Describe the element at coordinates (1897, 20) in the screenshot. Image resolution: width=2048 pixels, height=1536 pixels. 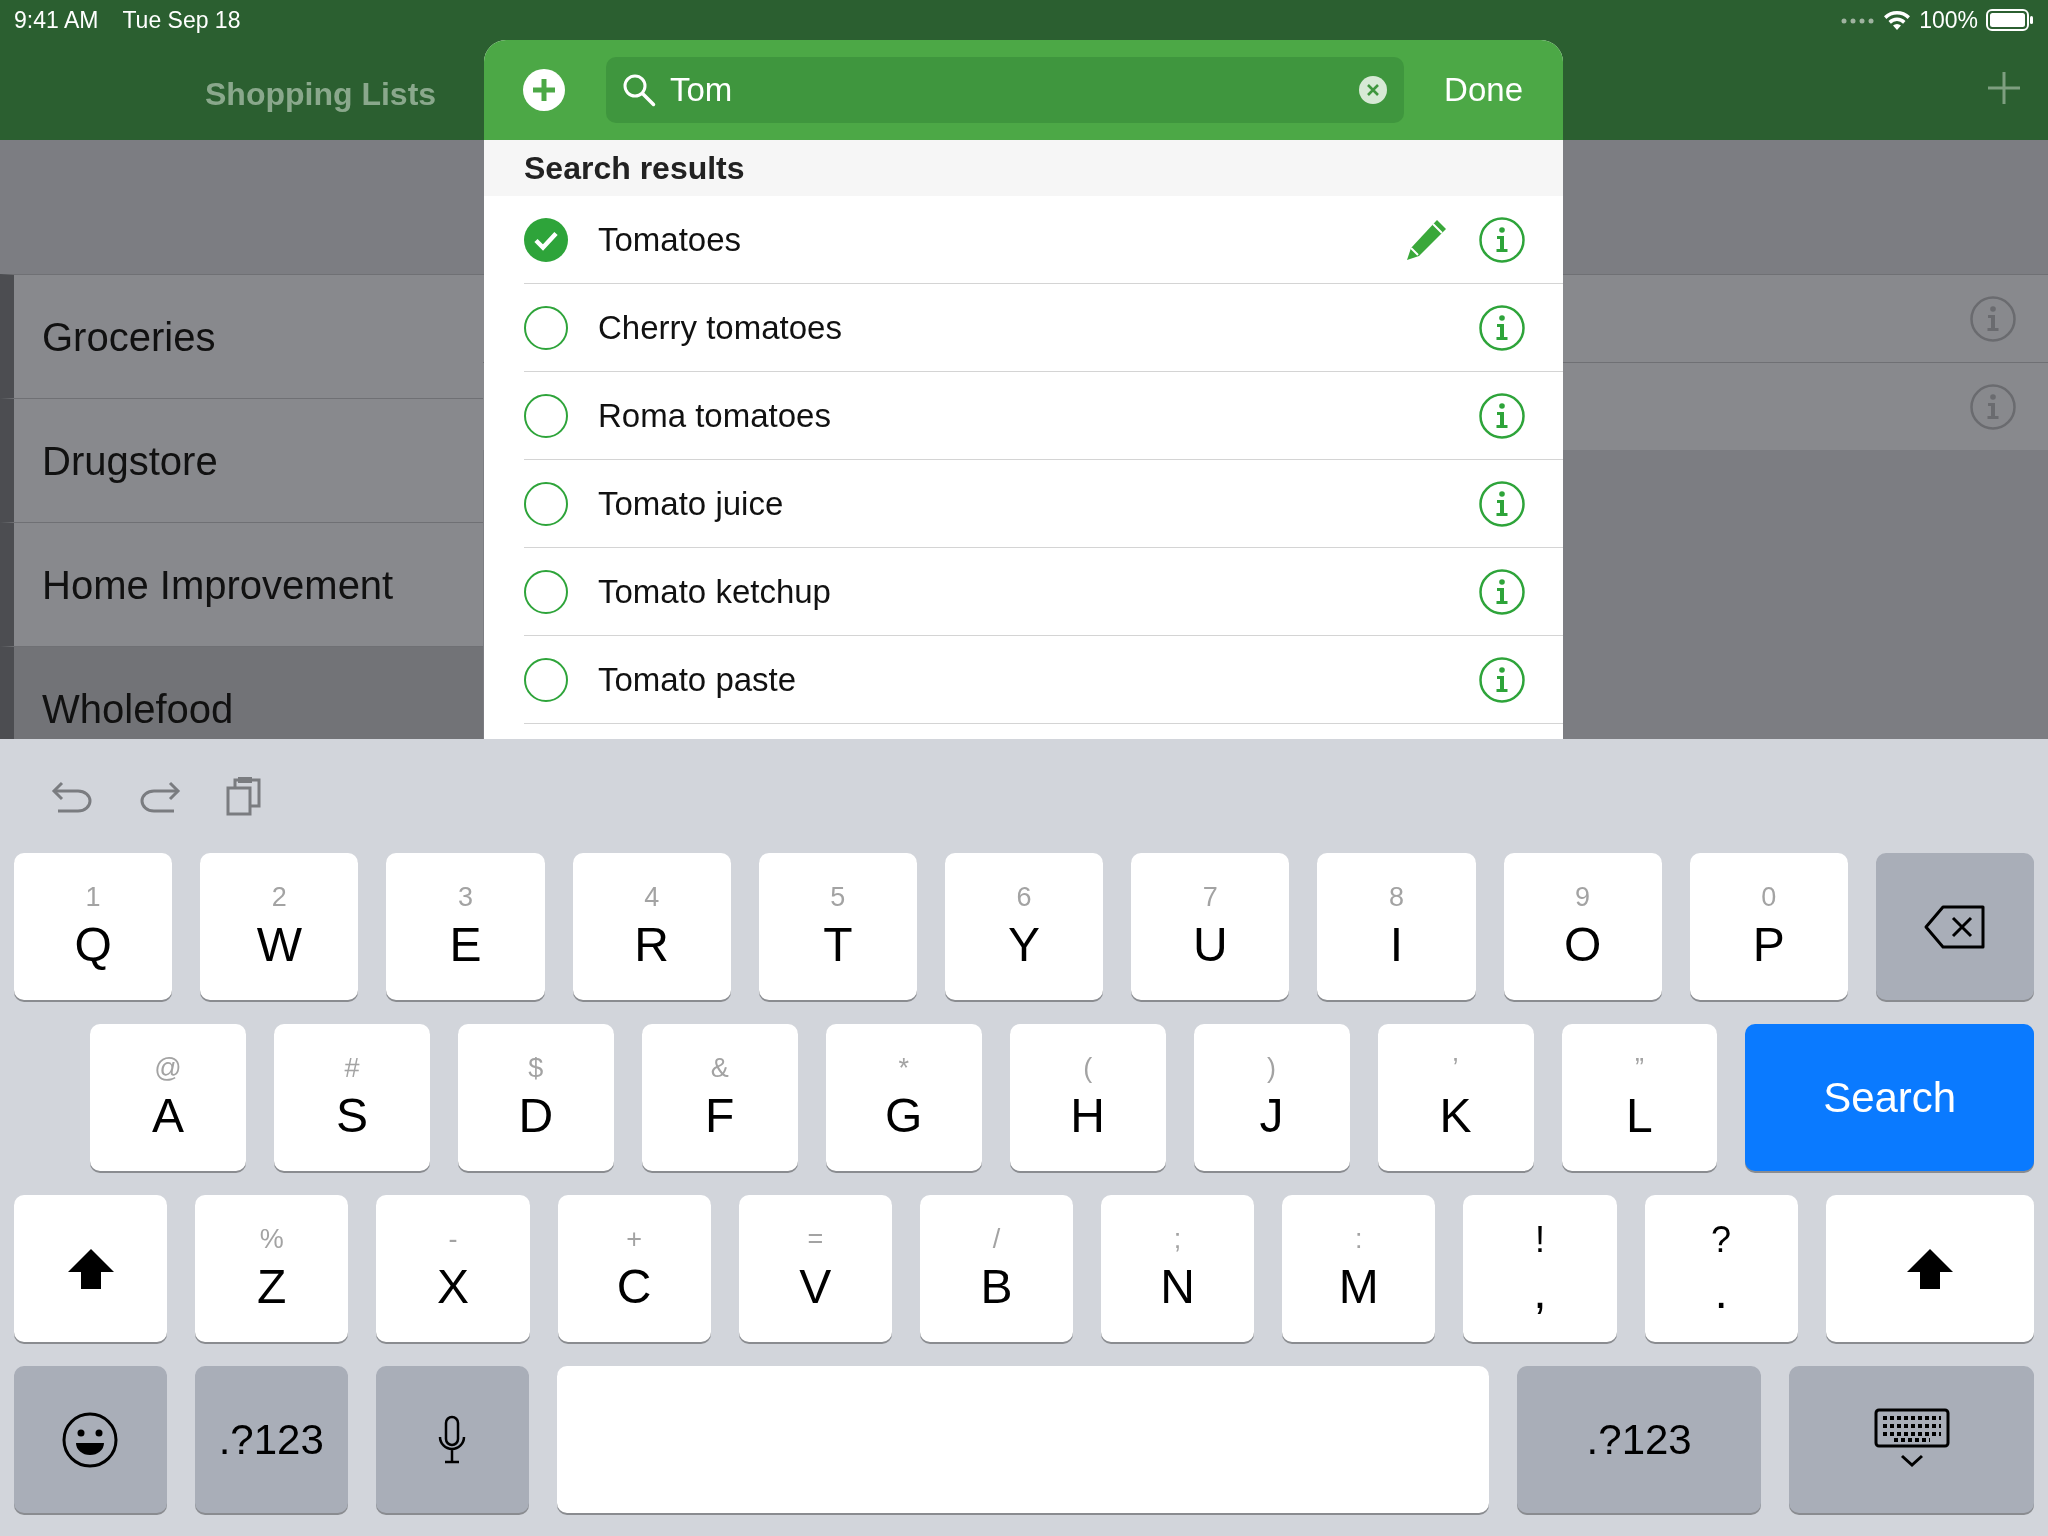
I see `wifi-icon` at that location.